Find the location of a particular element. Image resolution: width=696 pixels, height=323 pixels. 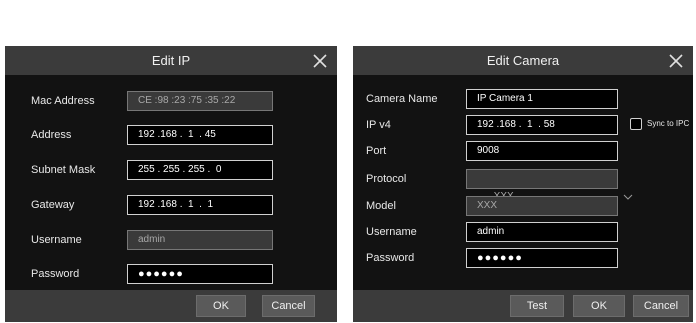

model-label: Model is located at coordinates (381, 206).